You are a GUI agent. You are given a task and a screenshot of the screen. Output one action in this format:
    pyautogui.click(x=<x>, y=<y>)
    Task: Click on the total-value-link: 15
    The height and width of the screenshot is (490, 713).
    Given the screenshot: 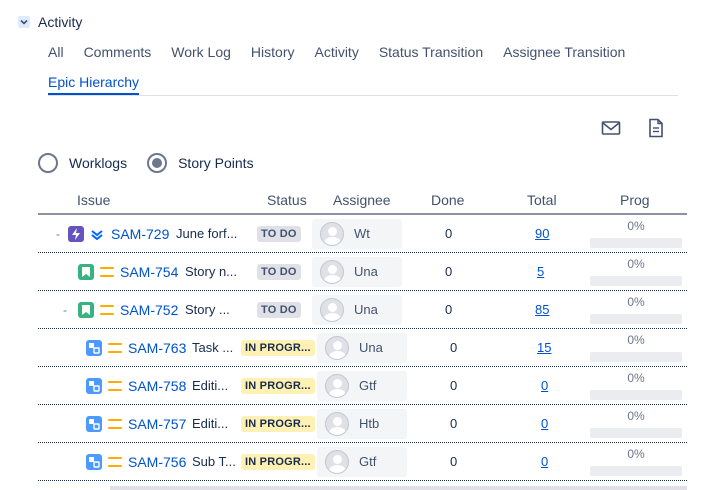 What is the action you would take?
    pyautogui.click(x=544, y=347)
    